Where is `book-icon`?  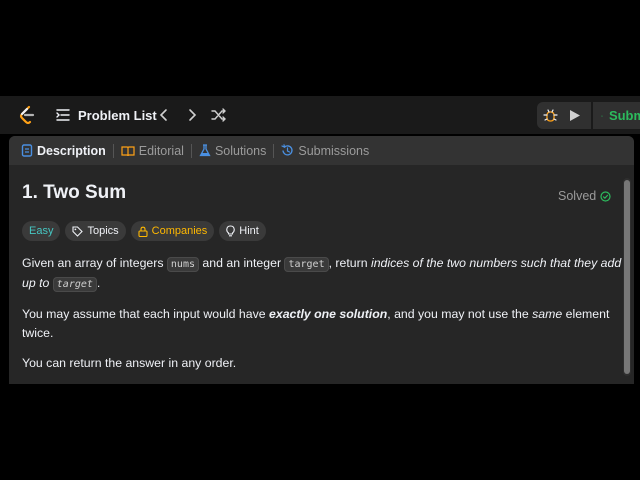
book-icon is located at coordinates (128, 150).